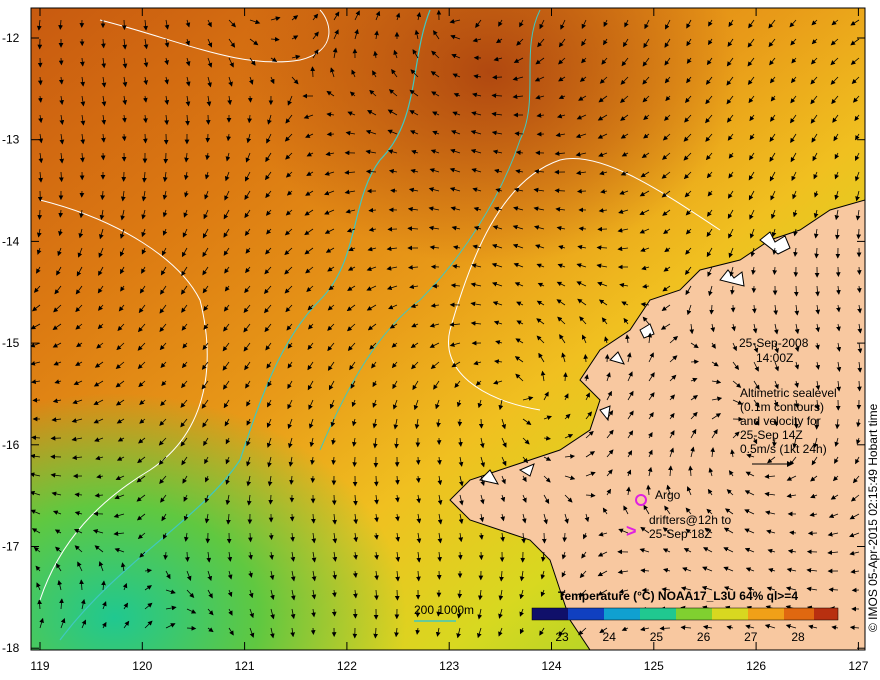  Describe the element at coordinates (678, 596) in the screenshot. I see `colorbar-title: Temperature (°C) NOAA17_L3U 64% ql>=4` at that location.